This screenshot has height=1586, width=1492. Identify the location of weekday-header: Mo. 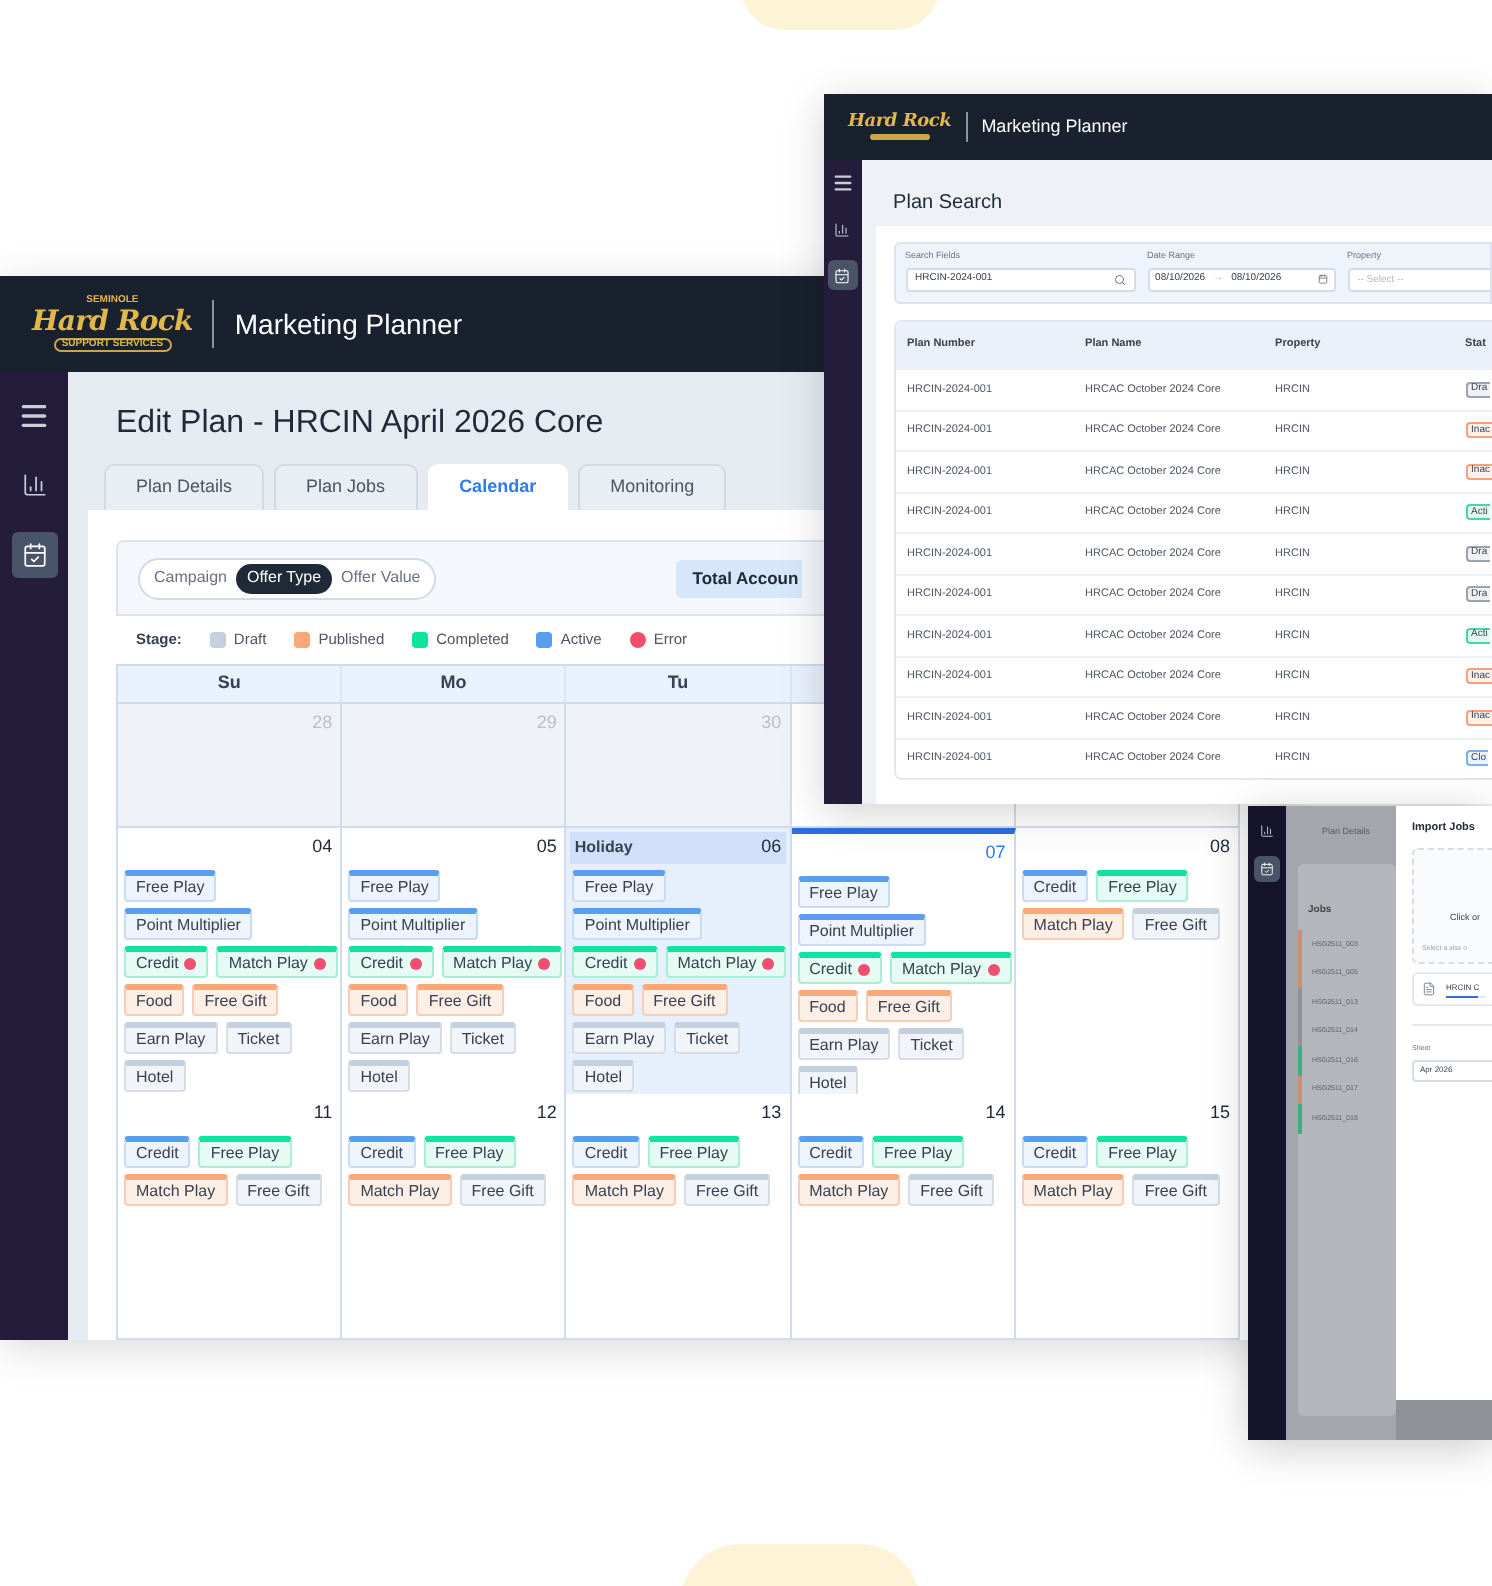
(453, 683).